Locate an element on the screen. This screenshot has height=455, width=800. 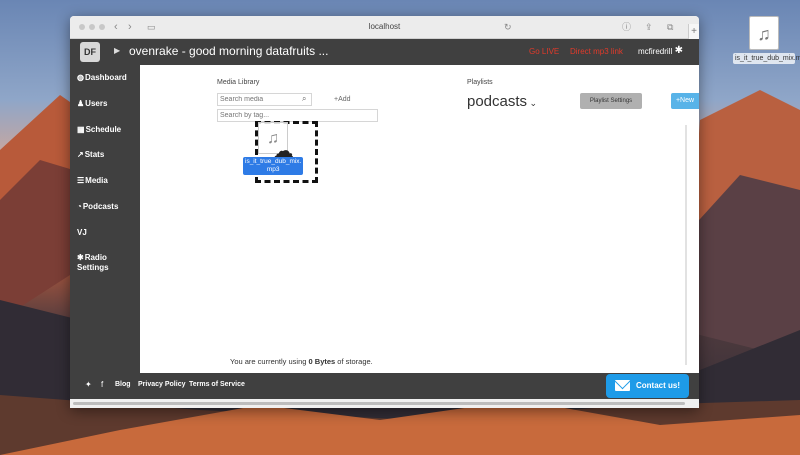
sidebar-item-users: ♟Users is located at coordinates (92, 104).